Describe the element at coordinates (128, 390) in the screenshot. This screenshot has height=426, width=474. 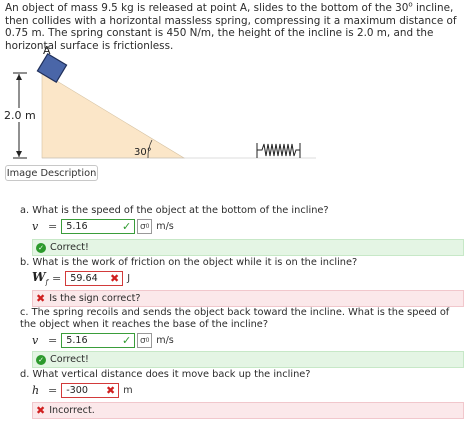
I see `unit-label: m` at that location.